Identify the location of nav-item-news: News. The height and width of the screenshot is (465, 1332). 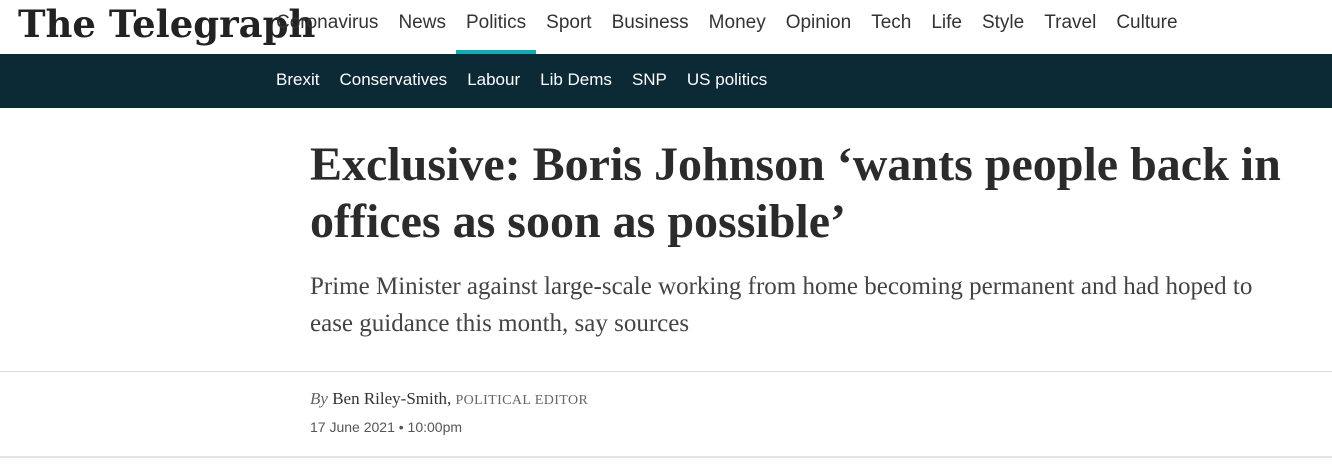
(422, 27).